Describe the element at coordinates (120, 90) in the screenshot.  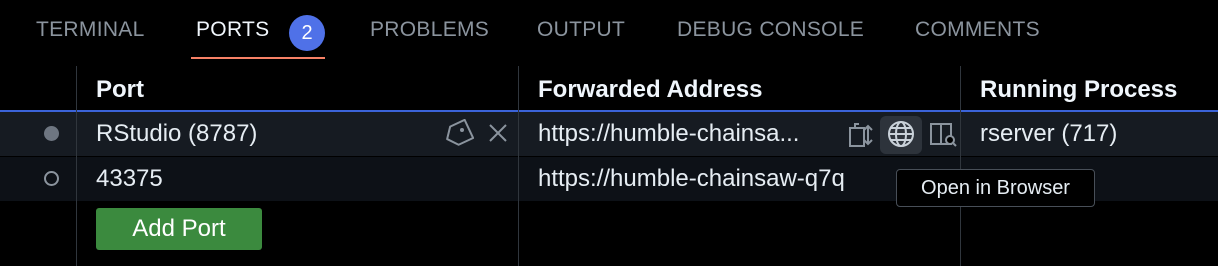
I see `column-header-port: Port` at that location.